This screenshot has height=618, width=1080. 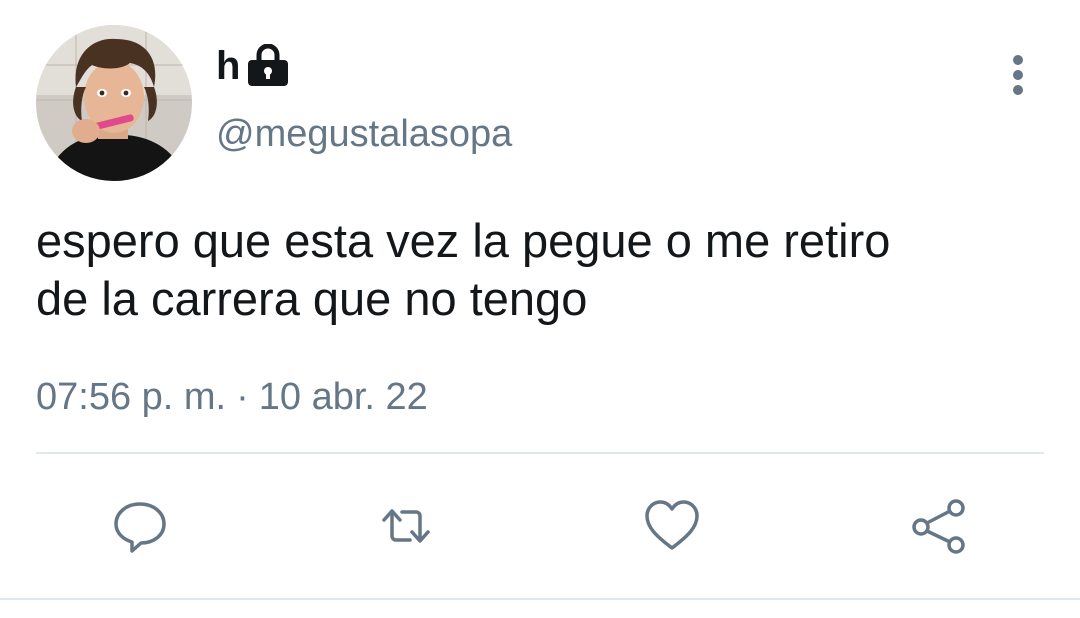 I want to click on reply-icon, so click(x=140, y=527).